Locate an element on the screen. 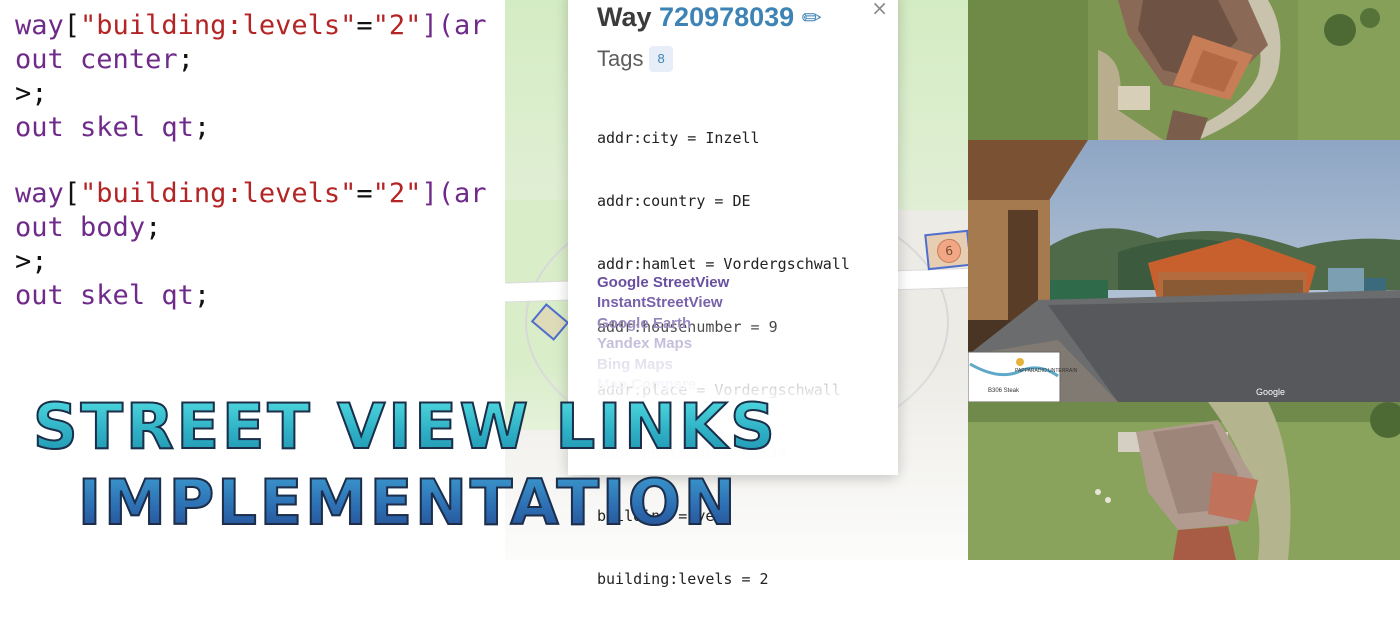  tags-label: Tags is located at coordinates (620, 58).